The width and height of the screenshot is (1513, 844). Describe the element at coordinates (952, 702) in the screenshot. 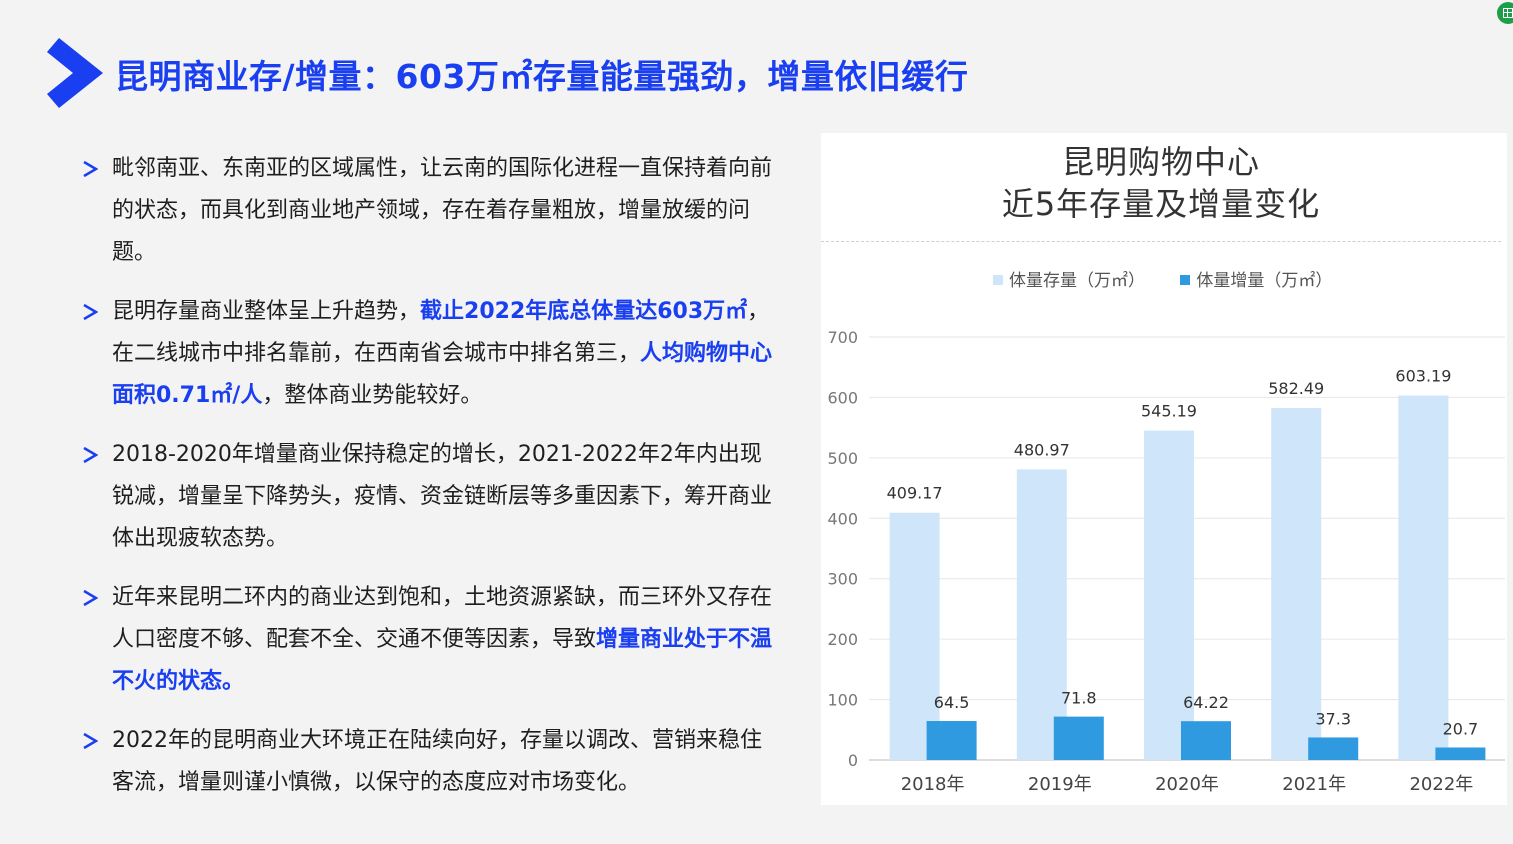

I see `data-label-increment: 64.5` at that location.